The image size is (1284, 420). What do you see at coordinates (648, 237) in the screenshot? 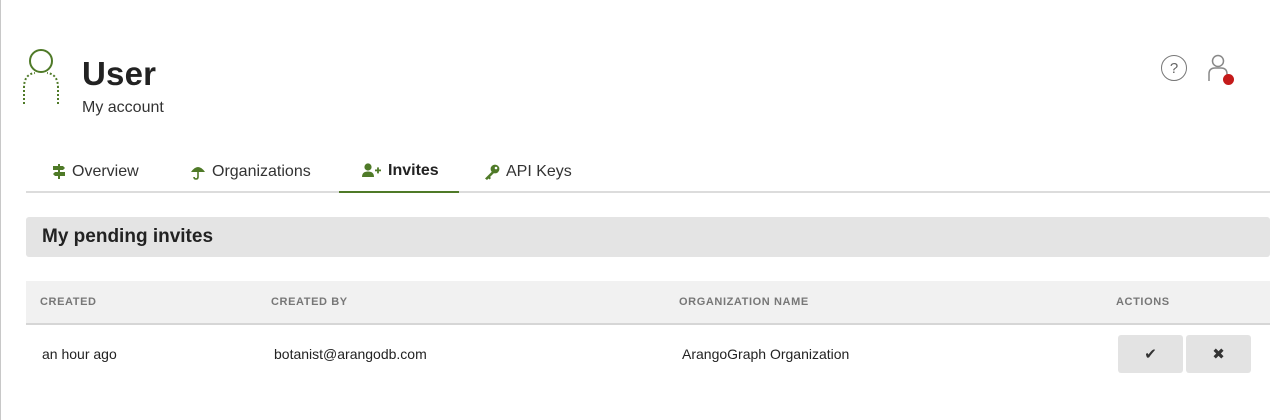
I see `section-header: My pending invites` at bounding box center [648, 237].